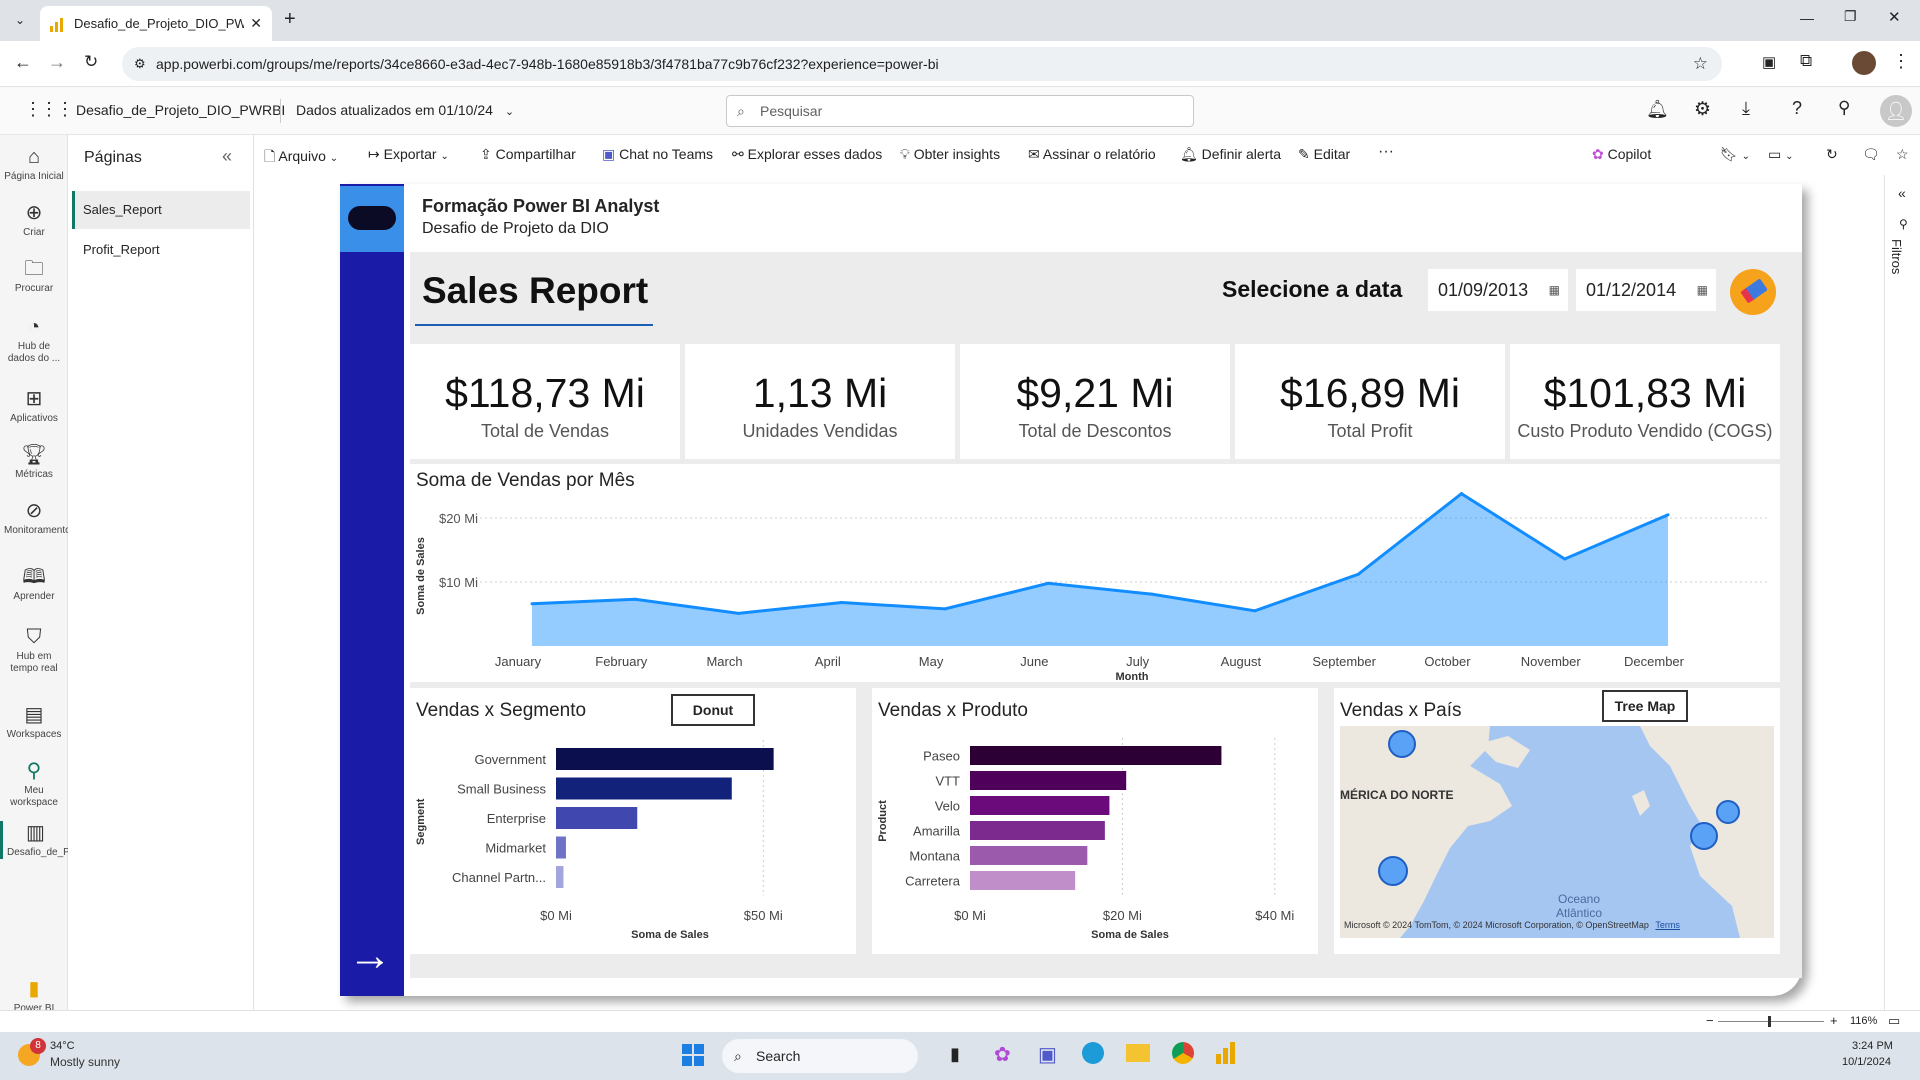 The width and height of the screenshot is (1920, 1080). I want to click on file-menu-button: 🗋︎ Arquivo ⌄, so click(301, 158).